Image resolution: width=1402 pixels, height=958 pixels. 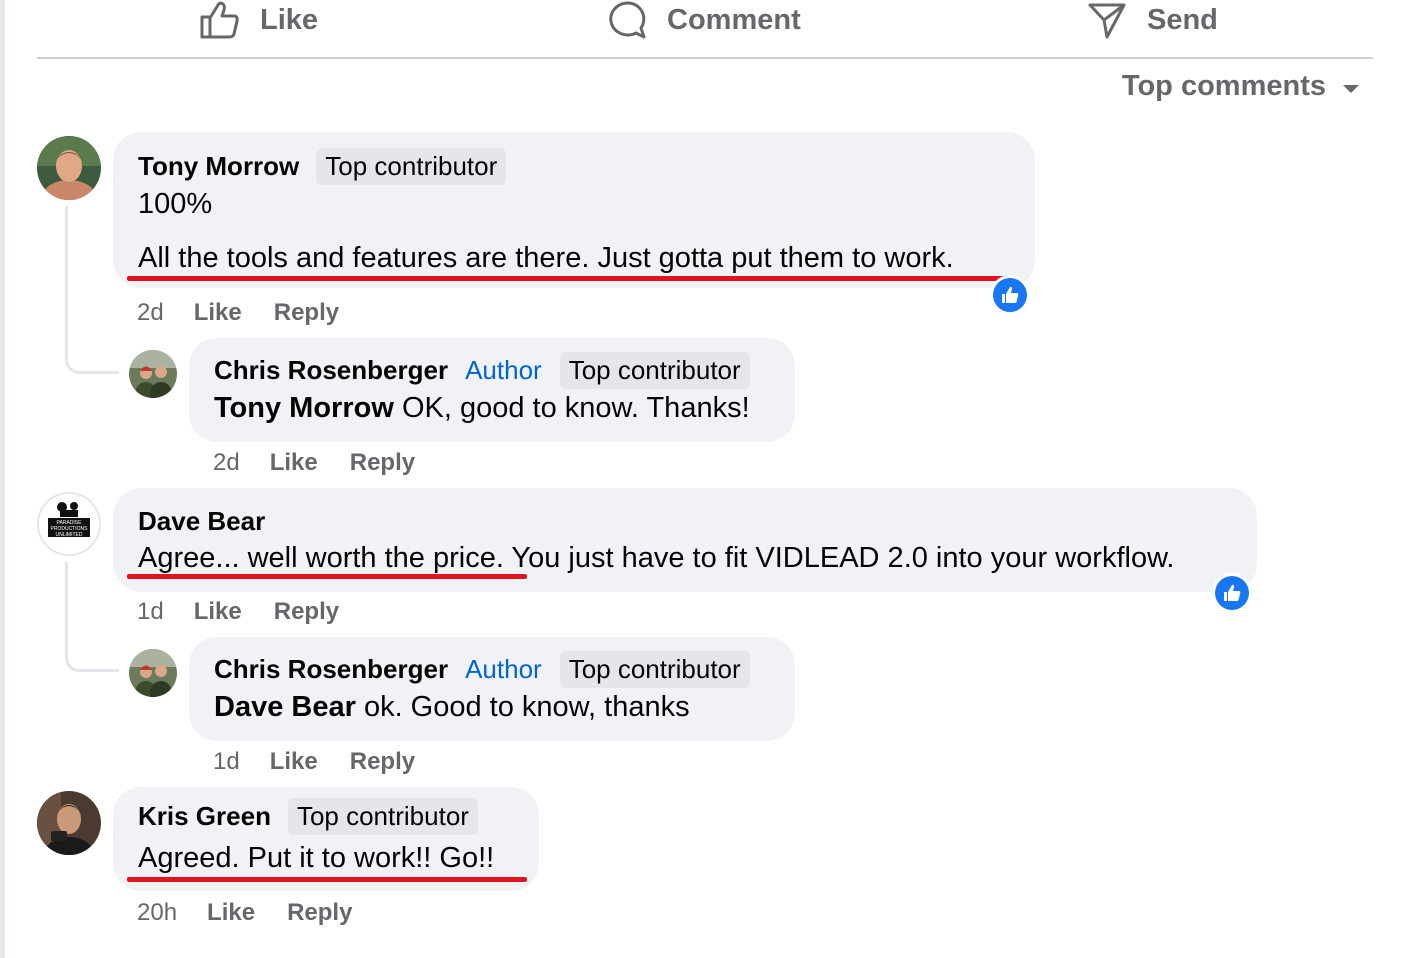 I want to click on avatar: PARADISE PRODUCTIONS UNLIMITED, so click(x=69, y=524).